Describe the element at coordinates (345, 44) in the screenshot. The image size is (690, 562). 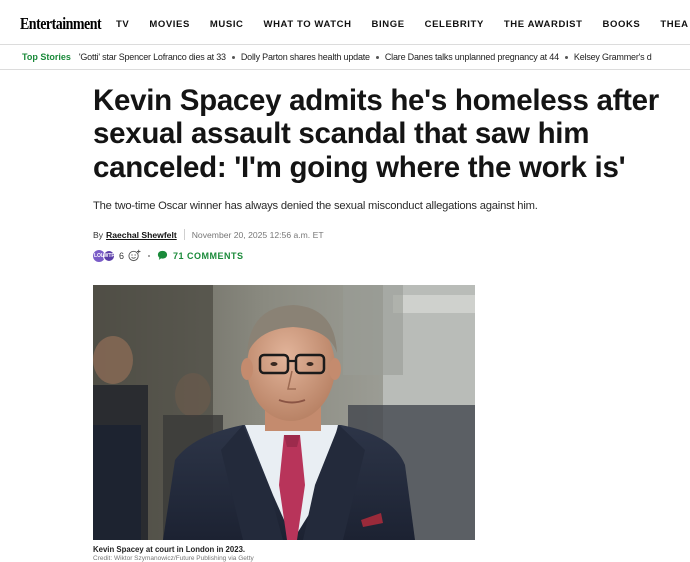
I see `header-divider` at that location.